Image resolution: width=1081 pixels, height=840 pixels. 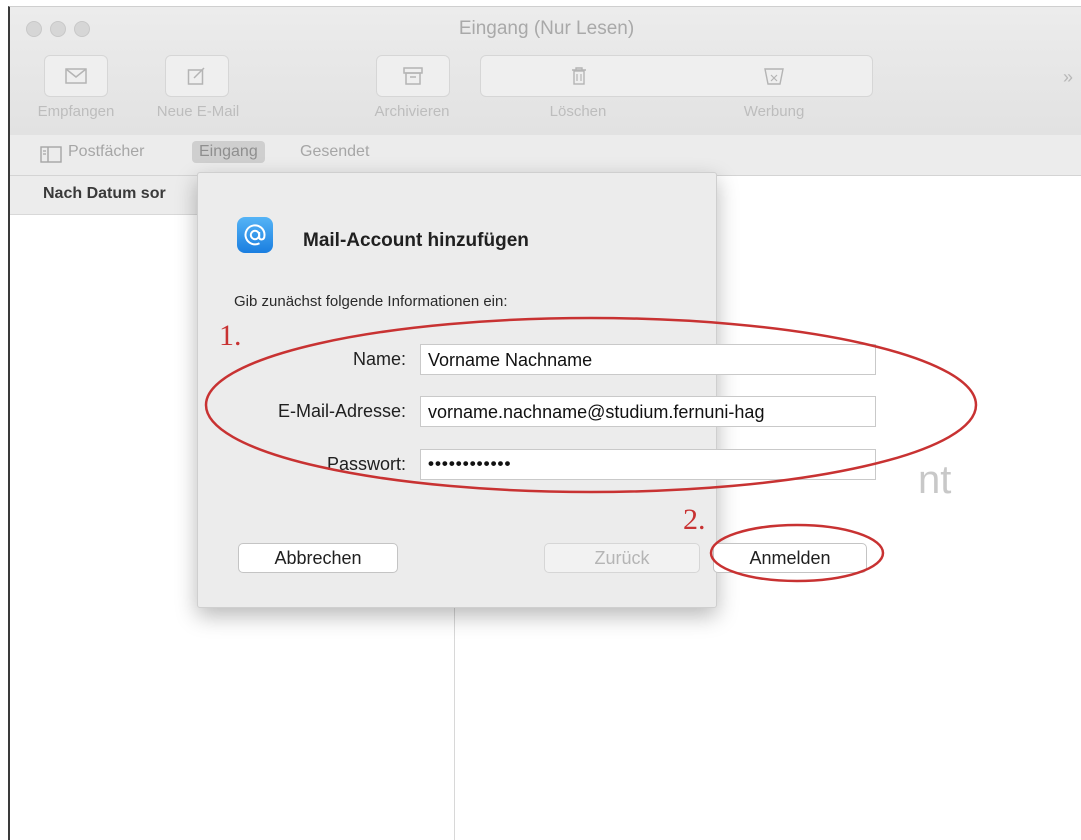 I want to click on cancel-button: Abbrechen, so click(x=318, y=558).